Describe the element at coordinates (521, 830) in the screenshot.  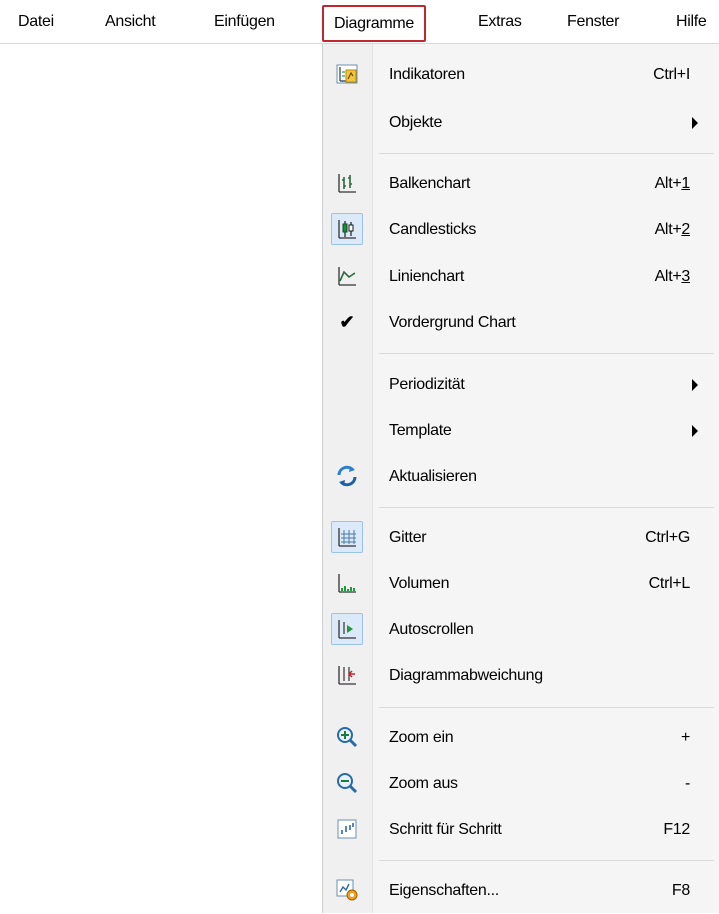
I see `menu-item-schritt-fuer-schritt: Schritt für Schritt F12` at that location.